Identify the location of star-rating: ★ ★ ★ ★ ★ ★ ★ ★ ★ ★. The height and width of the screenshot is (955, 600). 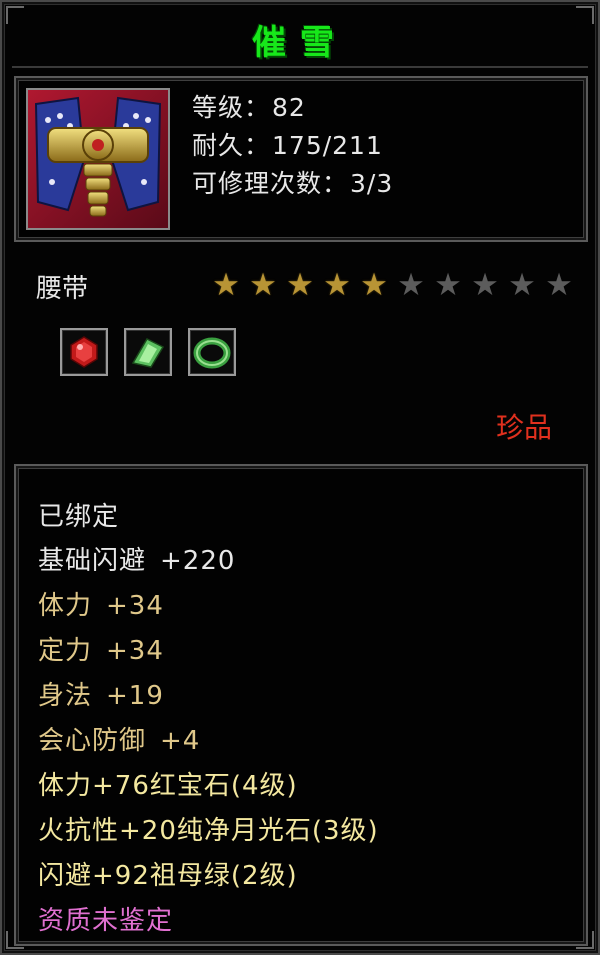
(392, 285).